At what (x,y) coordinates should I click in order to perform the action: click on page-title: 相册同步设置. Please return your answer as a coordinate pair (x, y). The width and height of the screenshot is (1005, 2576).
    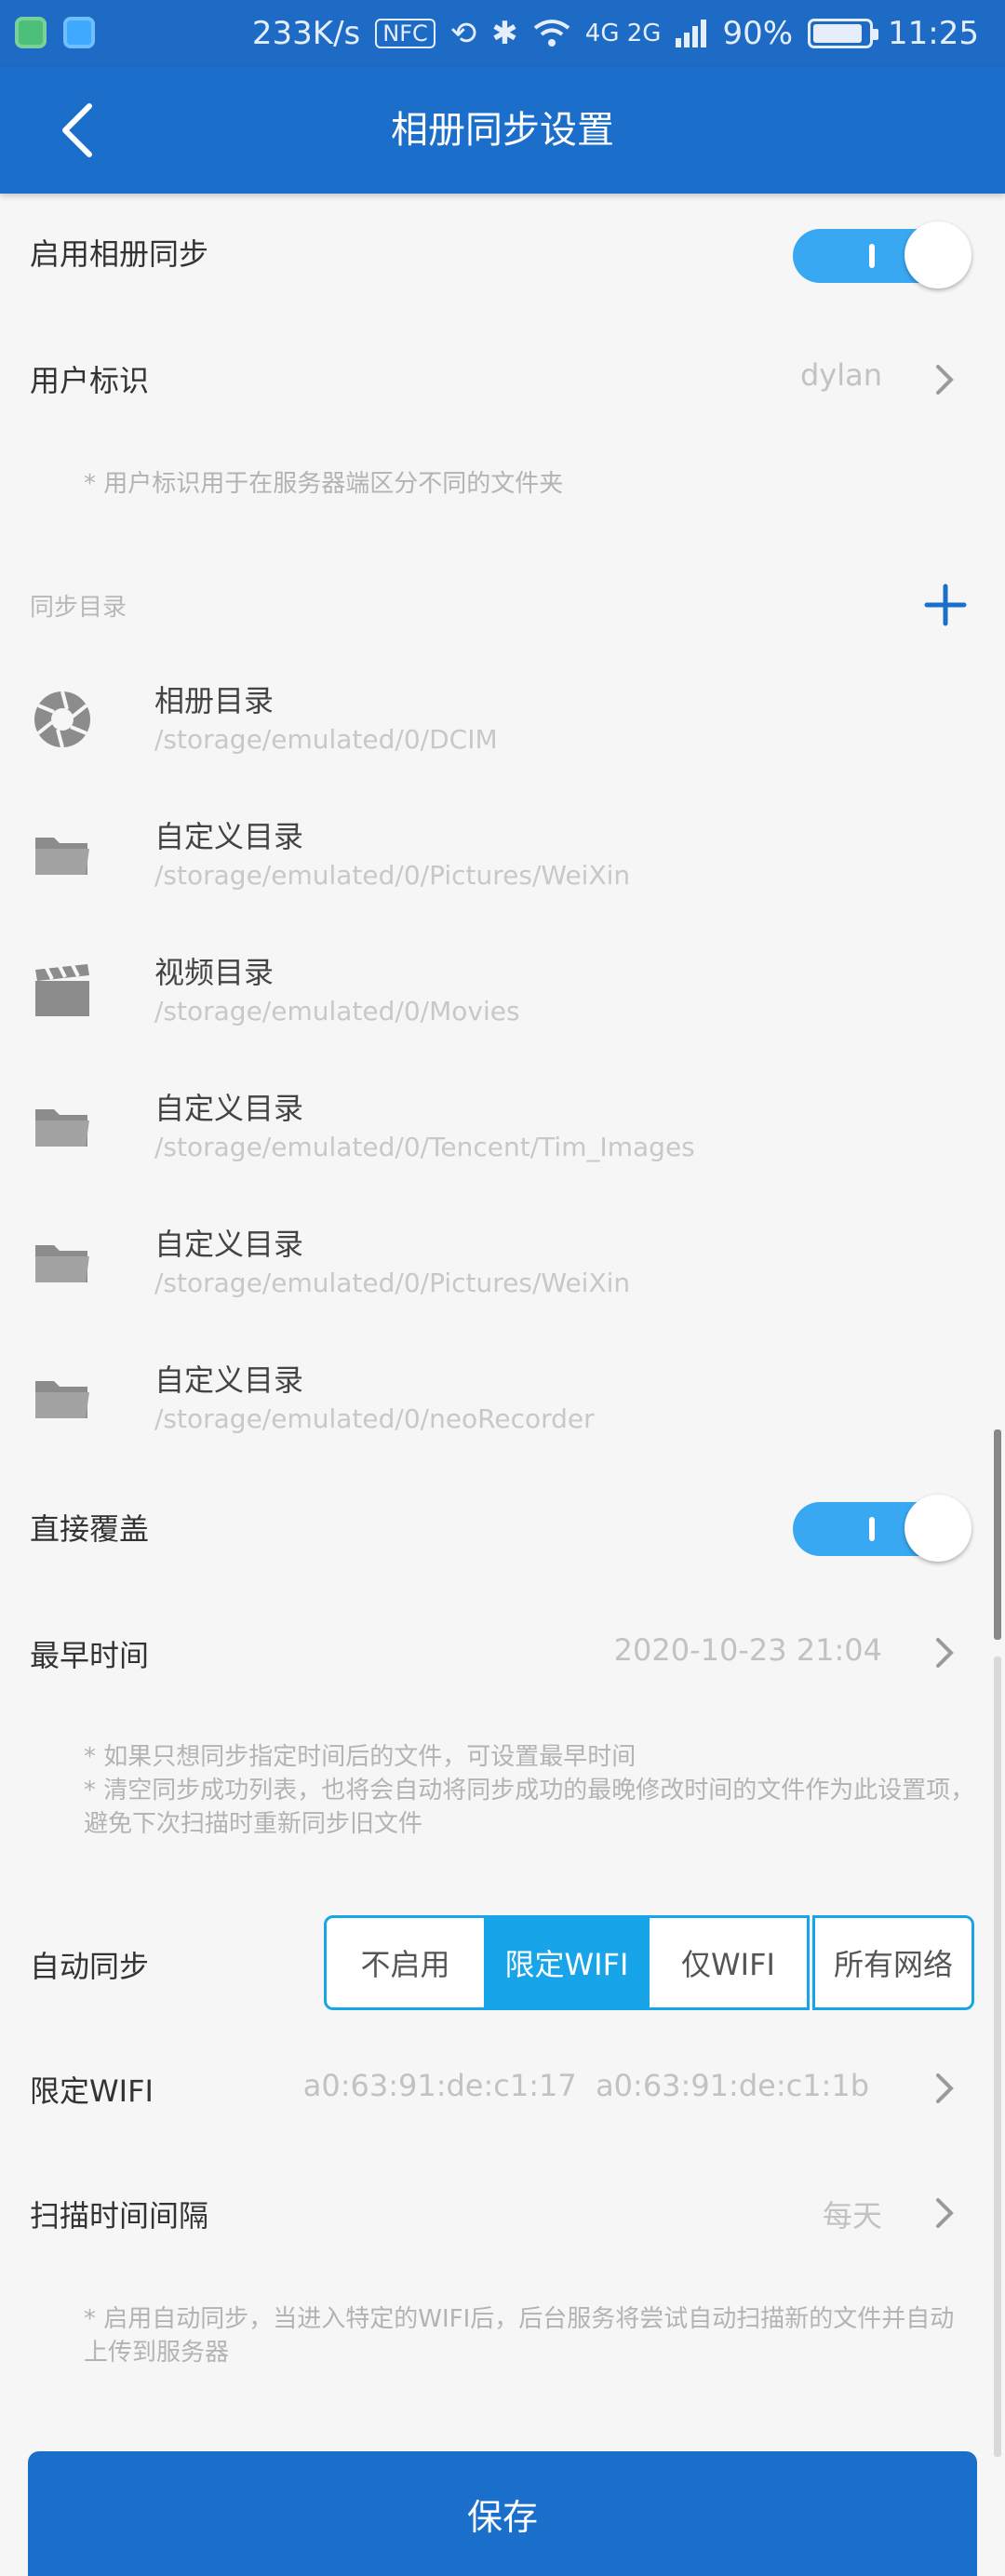
    Looking at the image, I should click on (502, 130).